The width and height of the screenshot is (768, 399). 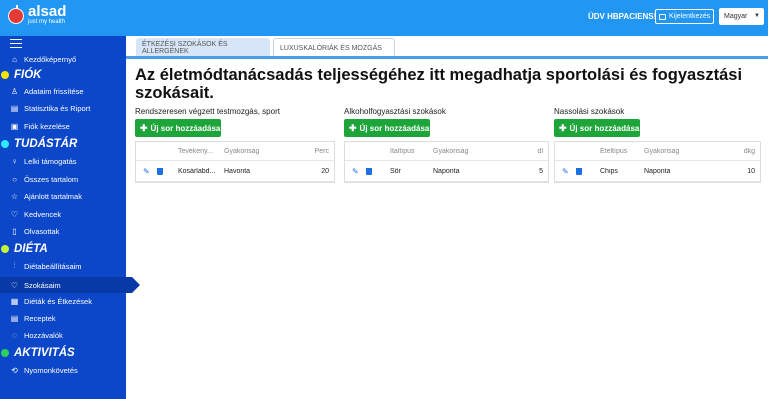 What do you see at coordinates (622, 16) in the screenshot?
I see `welcome-text: ÜDV HBPACIENS!` at bounding box center [622, 16].